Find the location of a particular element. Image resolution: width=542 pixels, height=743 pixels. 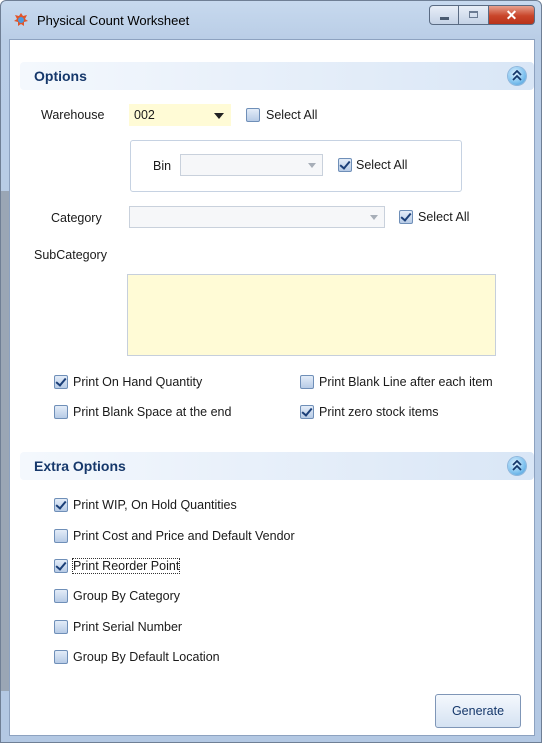

bin-select-all-checkbox is located at coordinates (345, 165).